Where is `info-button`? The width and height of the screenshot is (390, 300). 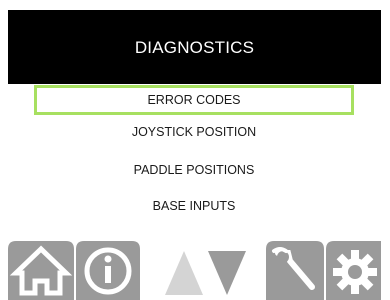
info-button is located at coordinates (108, 268).